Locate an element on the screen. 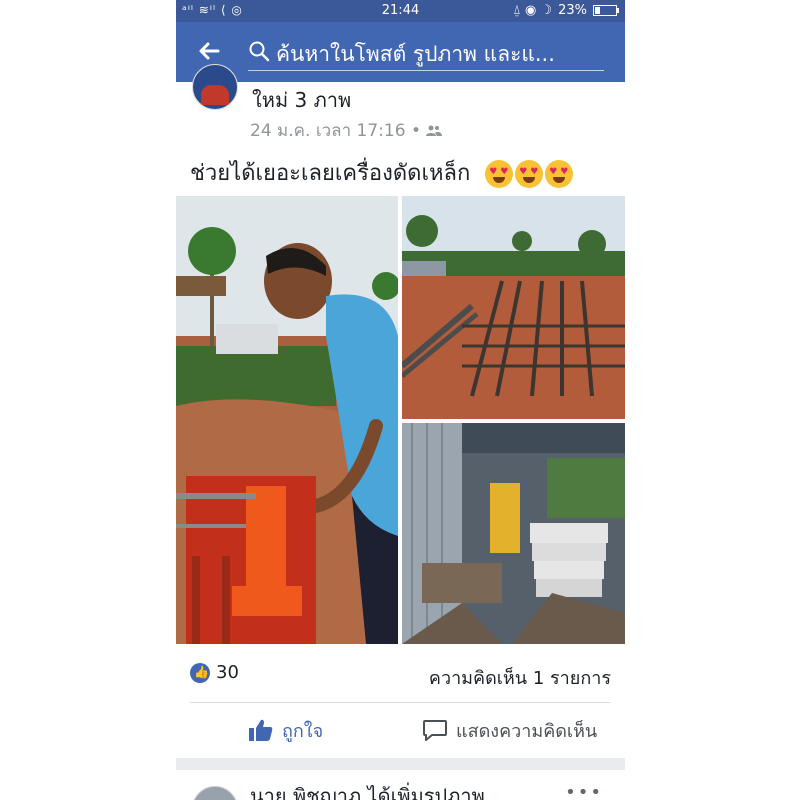 The image size is (800, 800). status-right: ⍙ ◉ ☽ 23% is located at coordinates (566, 10).